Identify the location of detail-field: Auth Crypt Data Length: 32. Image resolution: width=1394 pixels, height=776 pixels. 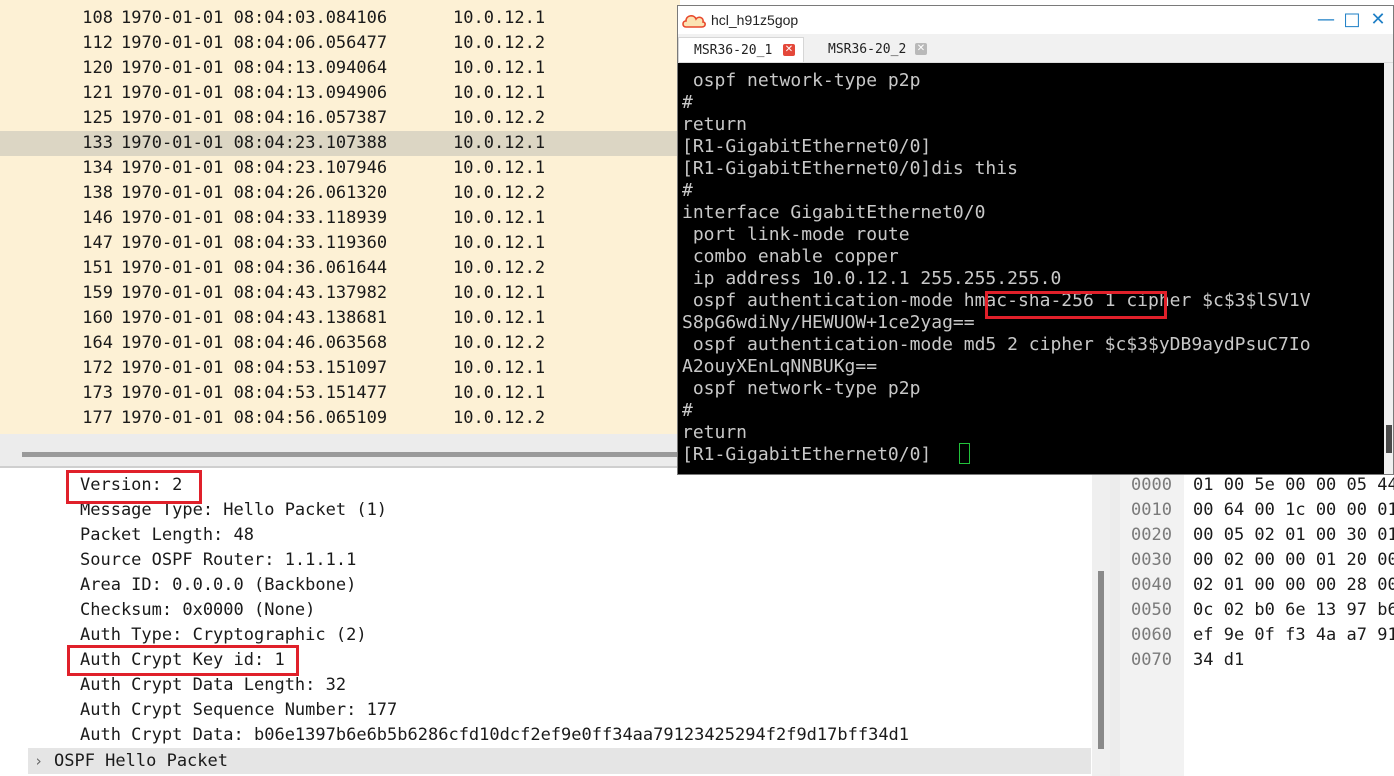
(213, 685).